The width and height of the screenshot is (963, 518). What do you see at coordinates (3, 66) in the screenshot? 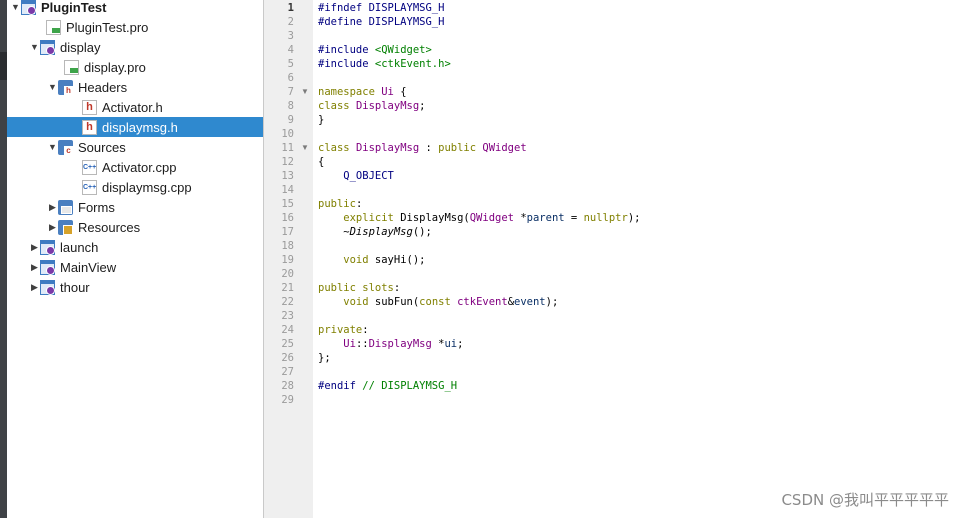
I see `mode-bar-notch` at bounding box center [3, 66].